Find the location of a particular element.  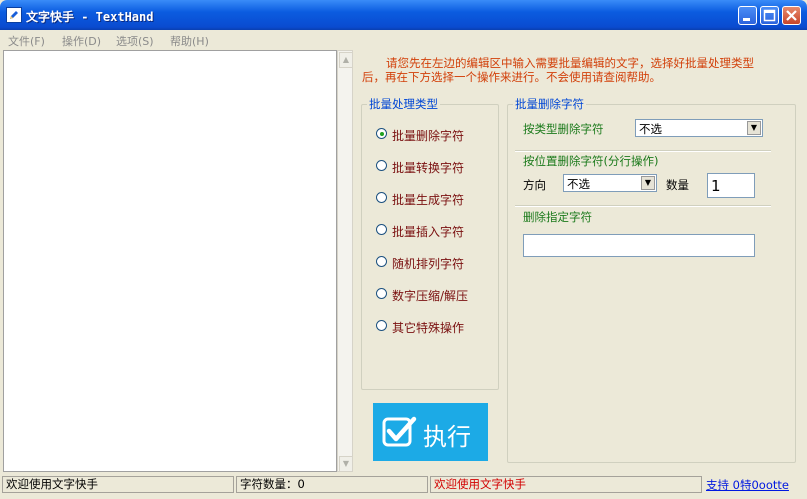

batch-delete-title: 批量删除字符 is located at coordinates (549, 104).